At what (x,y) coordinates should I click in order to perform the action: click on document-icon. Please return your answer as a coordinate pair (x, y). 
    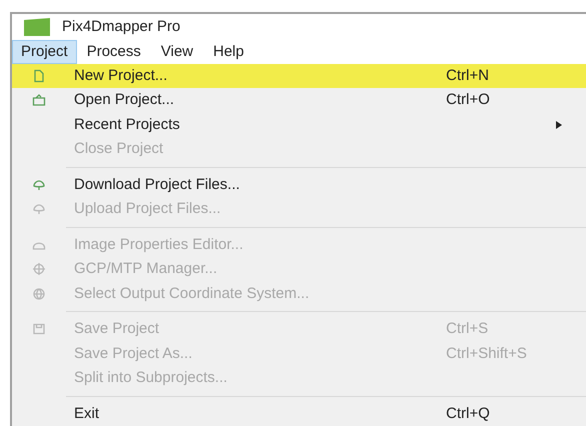
    Looking at the image, I should click on (39, 75).